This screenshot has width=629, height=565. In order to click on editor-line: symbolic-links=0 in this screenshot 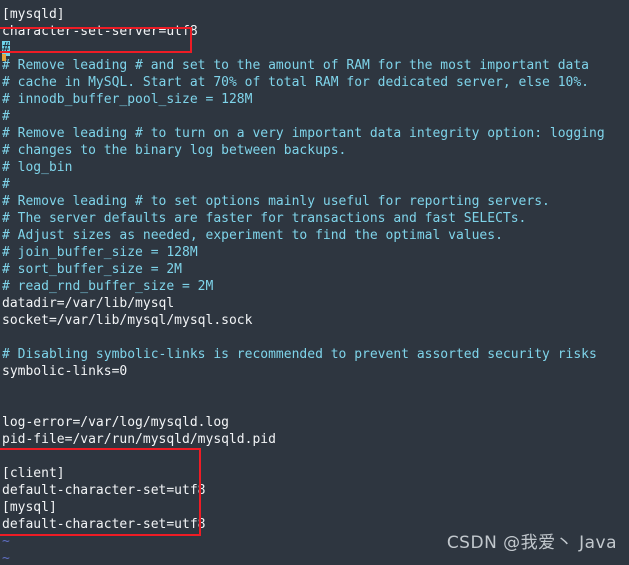, I will do `click(315, 371)`.